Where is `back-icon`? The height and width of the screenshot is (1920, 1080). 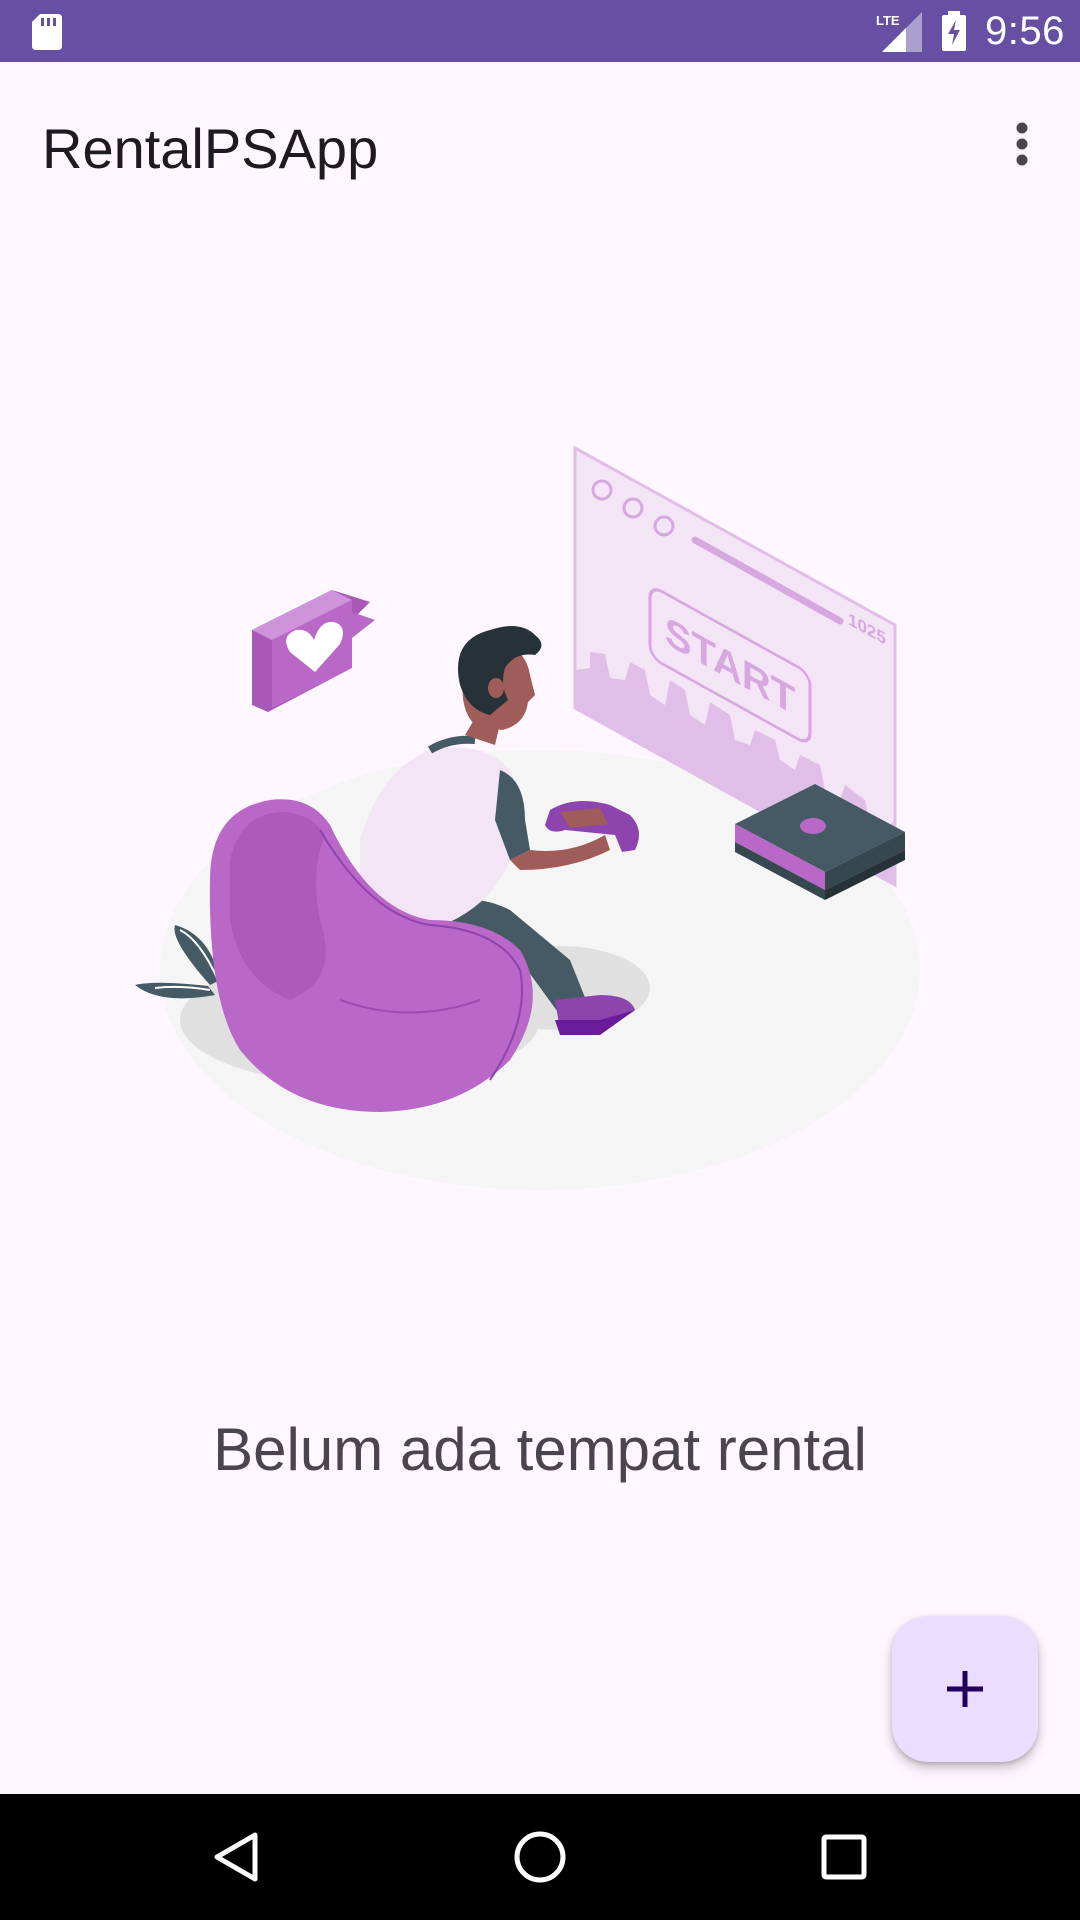 back-icon is located at coordinates (236, 1857).